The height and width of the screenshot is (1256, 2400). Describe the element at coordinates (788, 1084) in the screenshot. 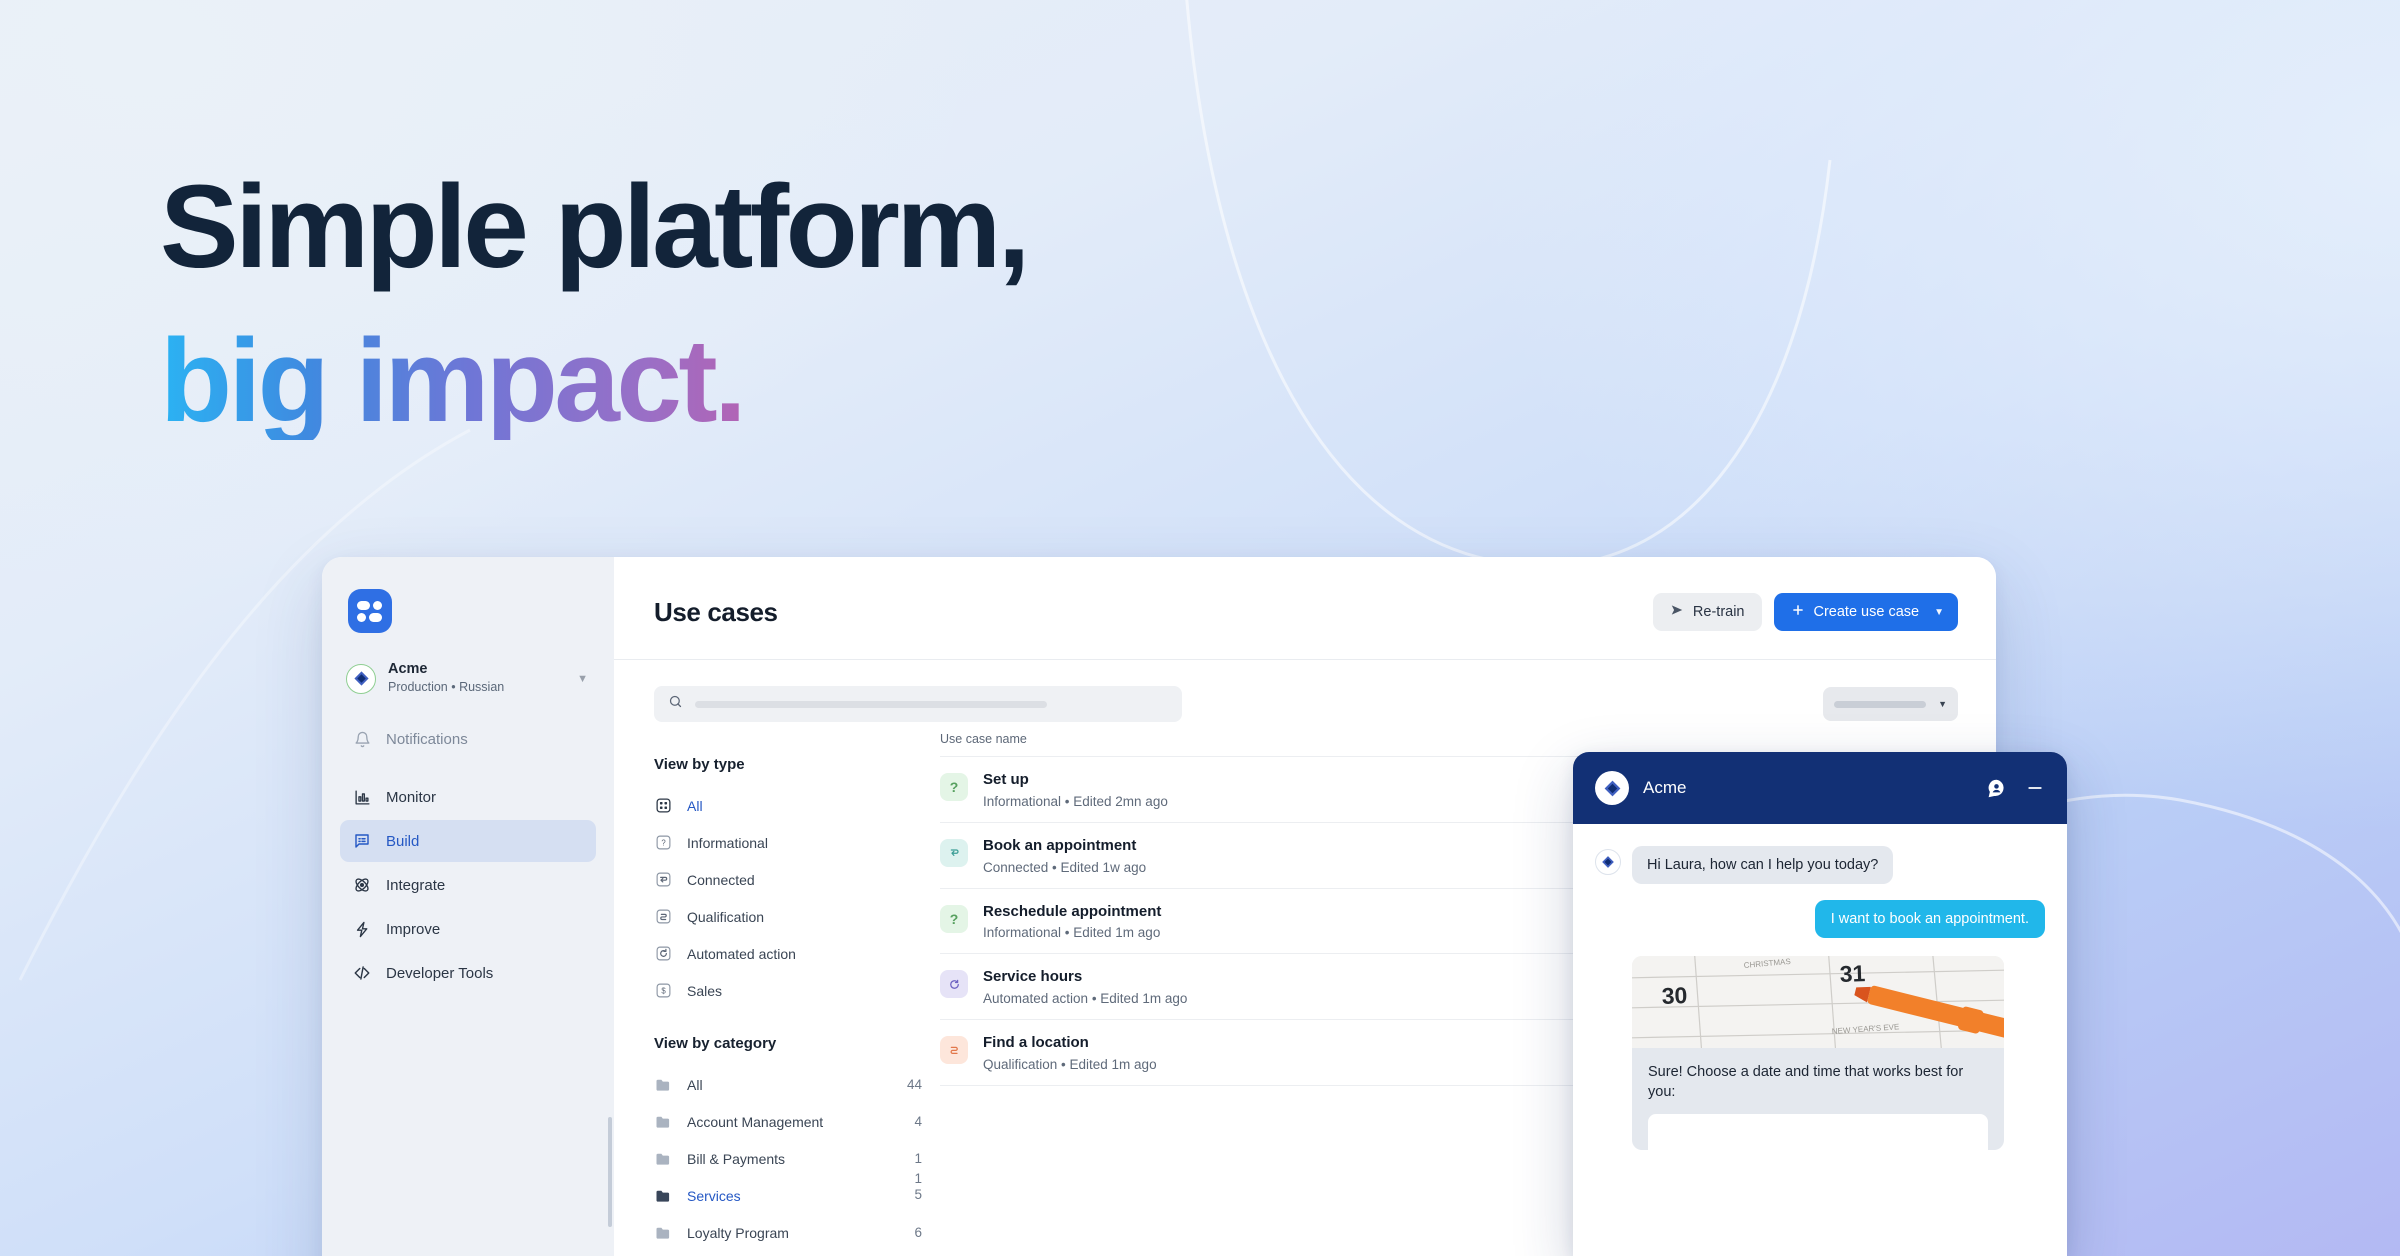

I see `category-filter-all: All 44` at that location.